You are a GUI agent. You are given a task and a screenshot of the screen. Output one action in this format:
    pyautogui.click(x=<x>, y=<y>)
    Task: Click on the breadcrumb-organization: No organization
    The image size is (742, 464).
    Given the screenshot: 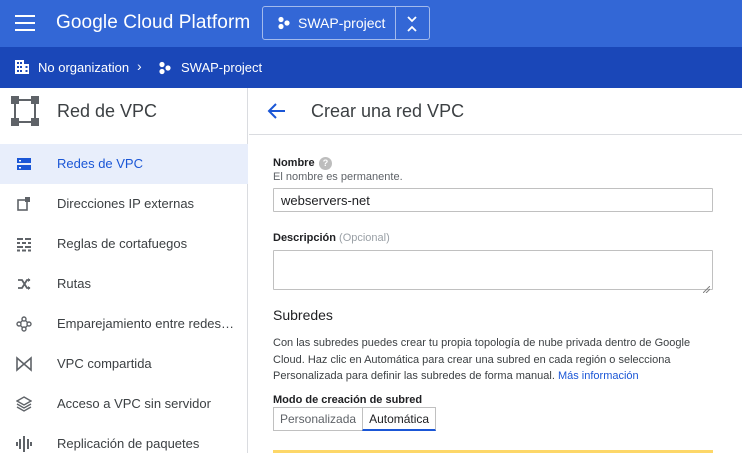 What is the action you would take?
    pyautogui.click(x=83, y=67)
    